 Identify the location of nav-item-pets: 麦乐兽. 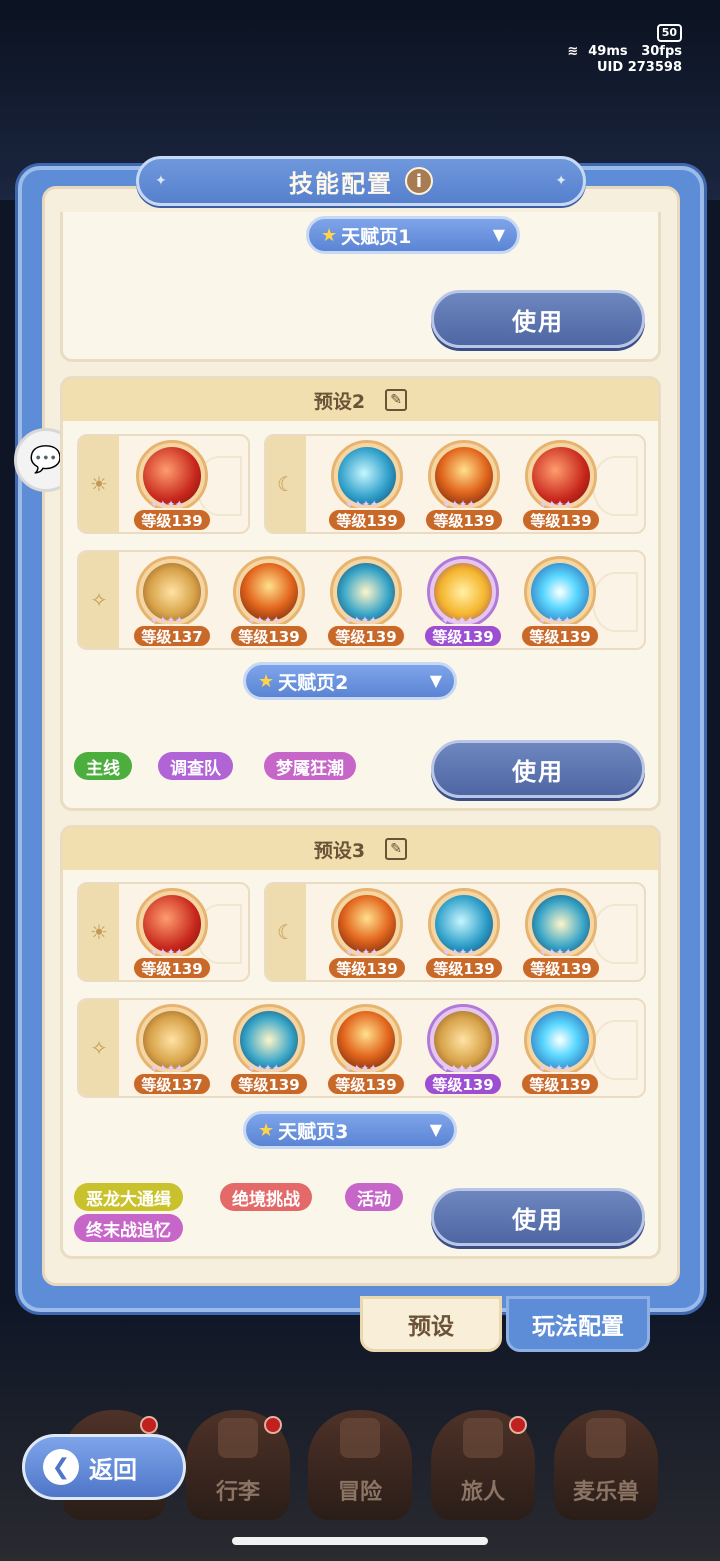
(606, 1465).